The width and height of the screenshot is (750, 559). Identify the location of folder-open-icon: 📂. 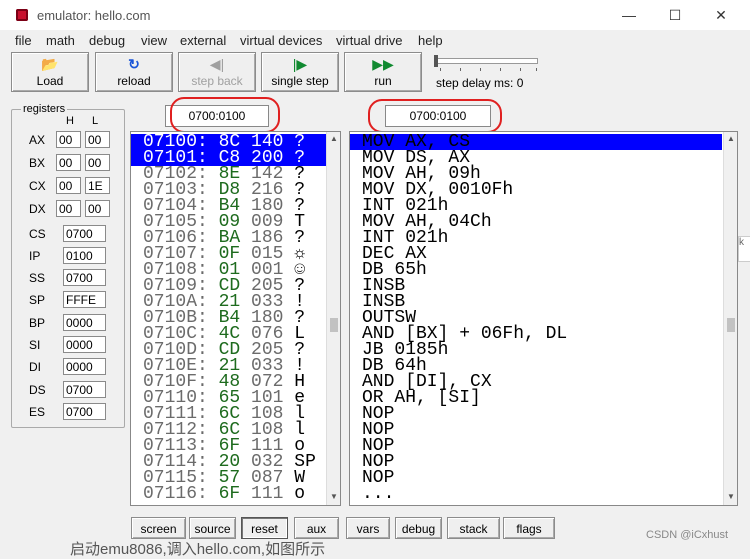
(50, 64).